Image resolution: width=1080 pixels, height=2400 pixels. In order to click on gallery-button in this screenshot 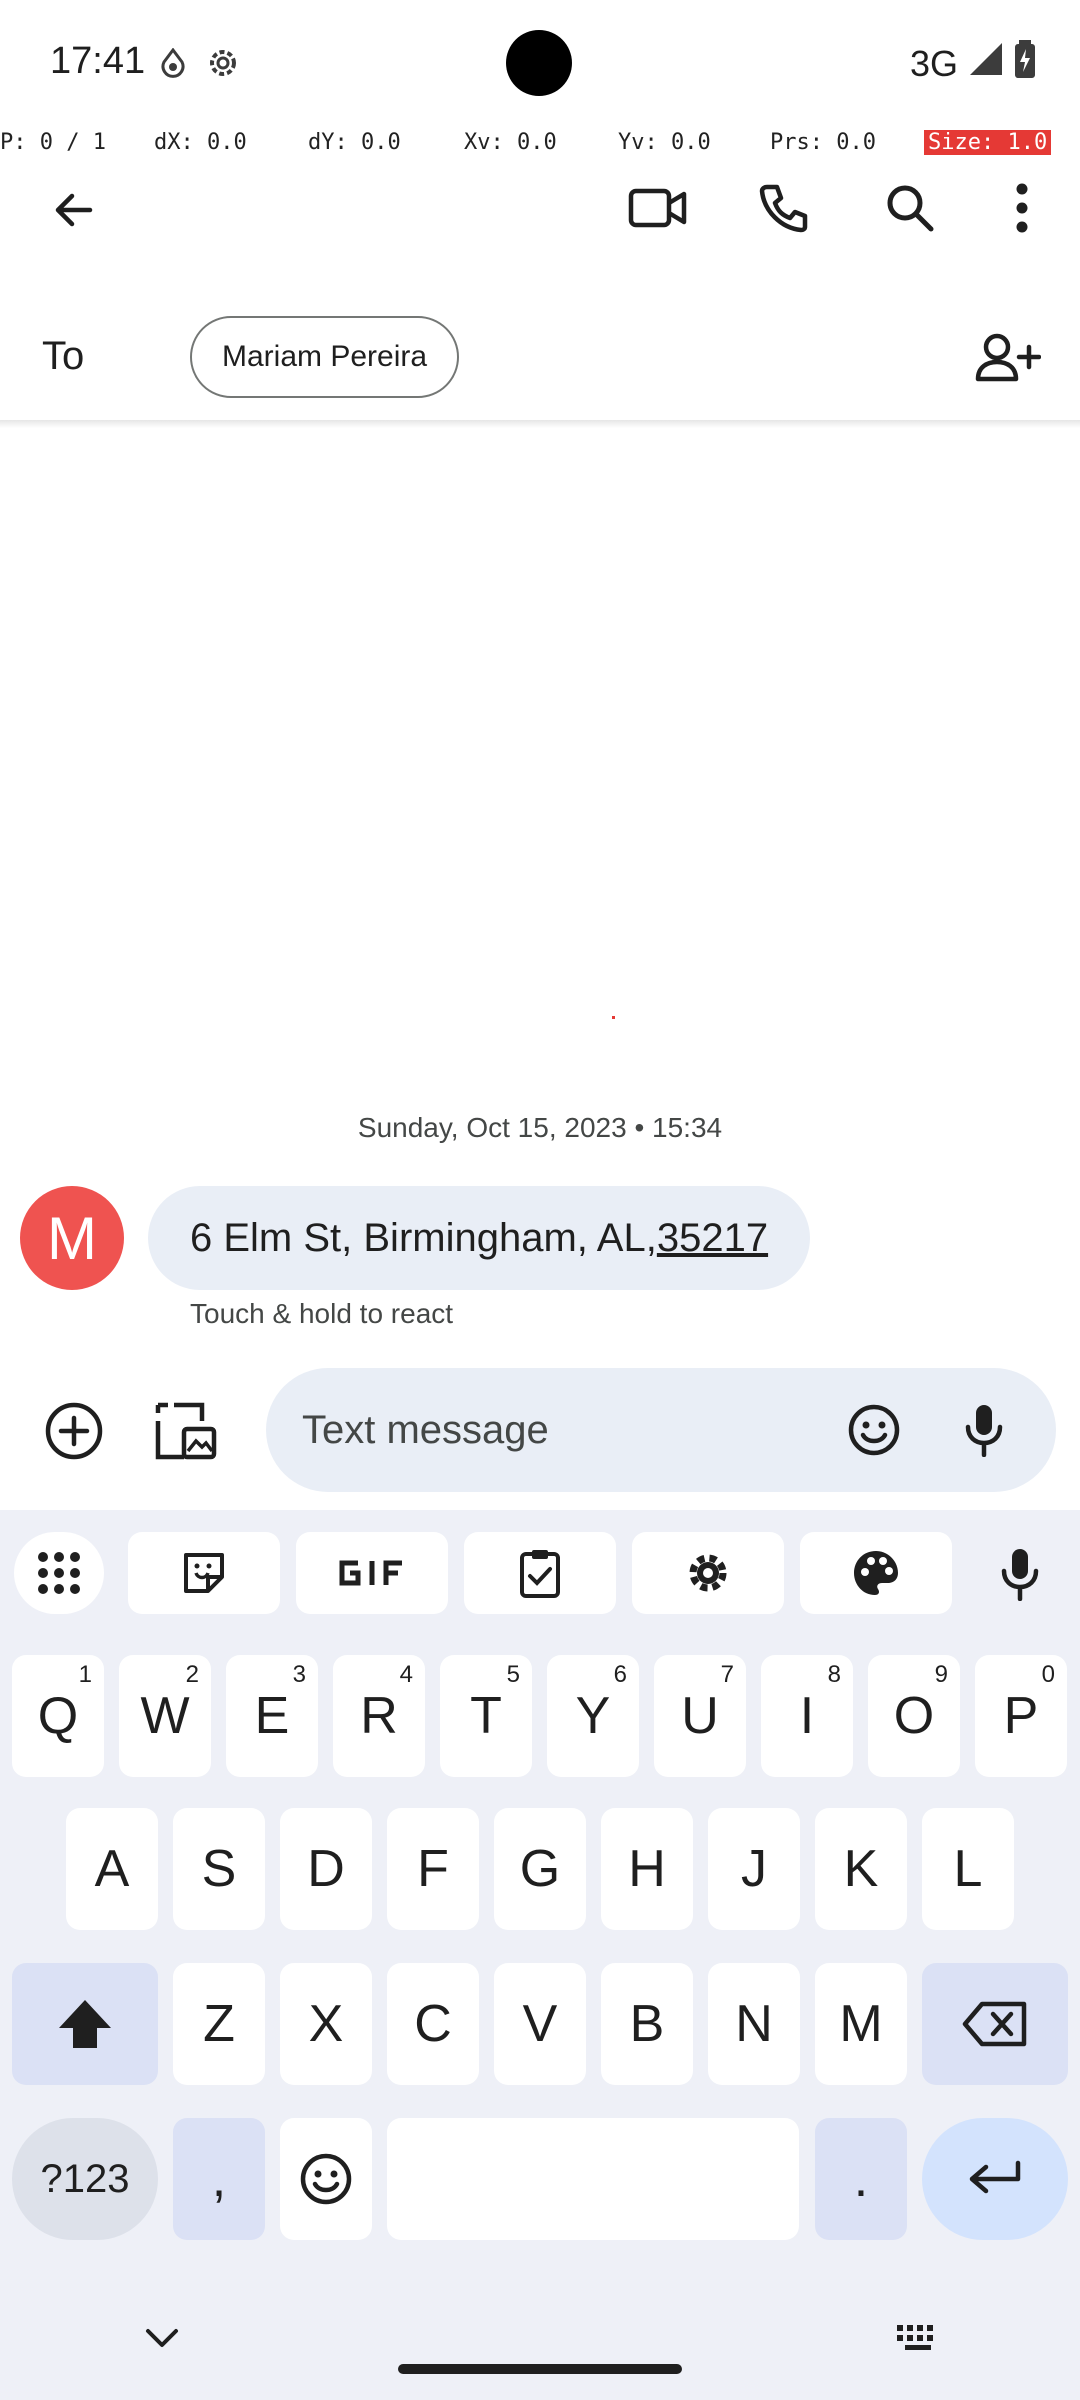, I will do `click(186, 1431)`.